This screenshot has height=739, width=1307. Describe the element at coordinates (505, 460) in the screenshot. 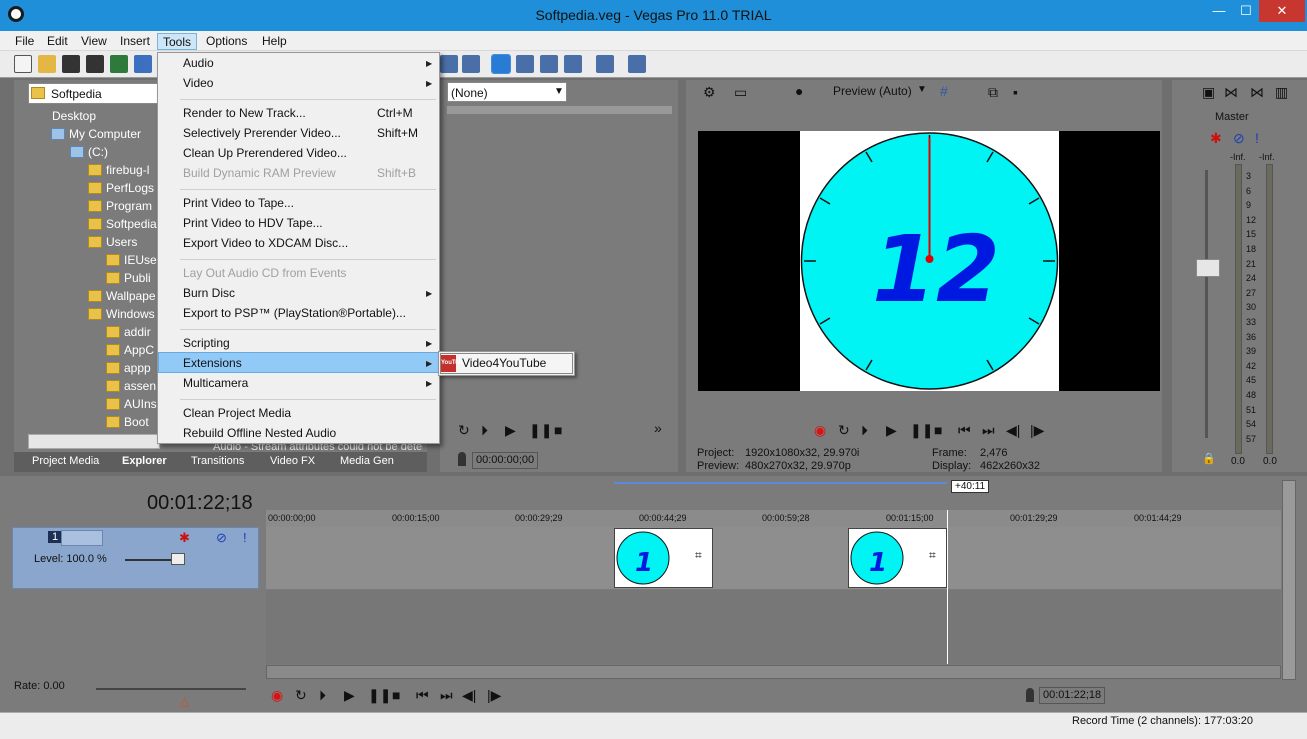

I see `trimmer-time: 00:00:00;00` at that location.